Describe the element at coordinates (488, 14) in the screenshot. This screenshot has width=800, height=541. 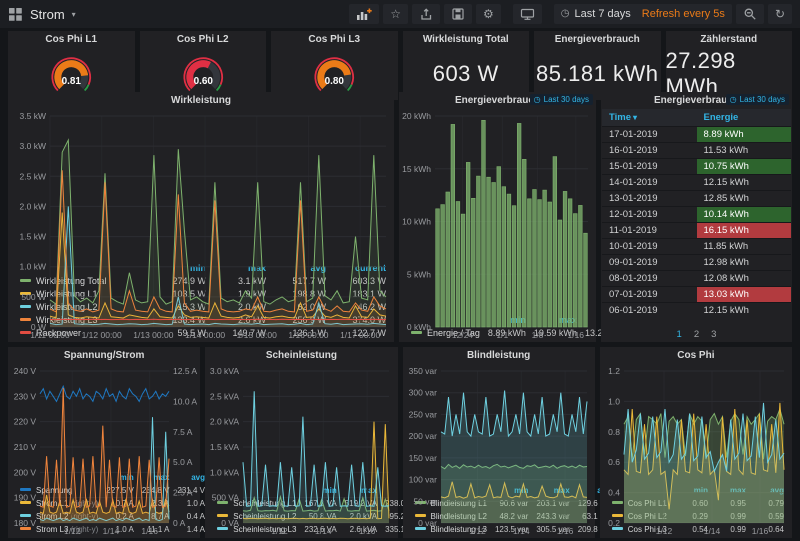
I see `settings-button: ⚙` at that location.